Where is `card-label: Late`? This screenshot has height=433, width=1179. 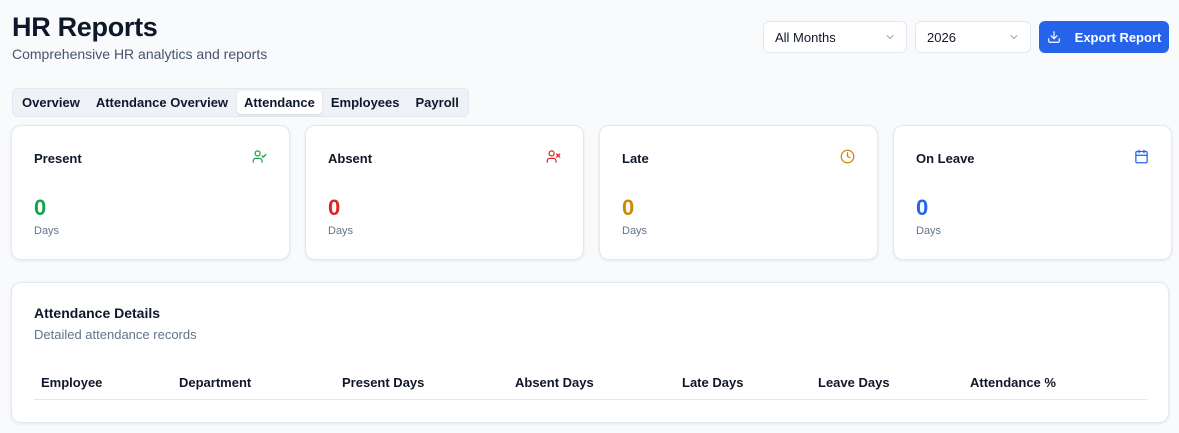
card-label: Late is located at coordinates (635, 158).